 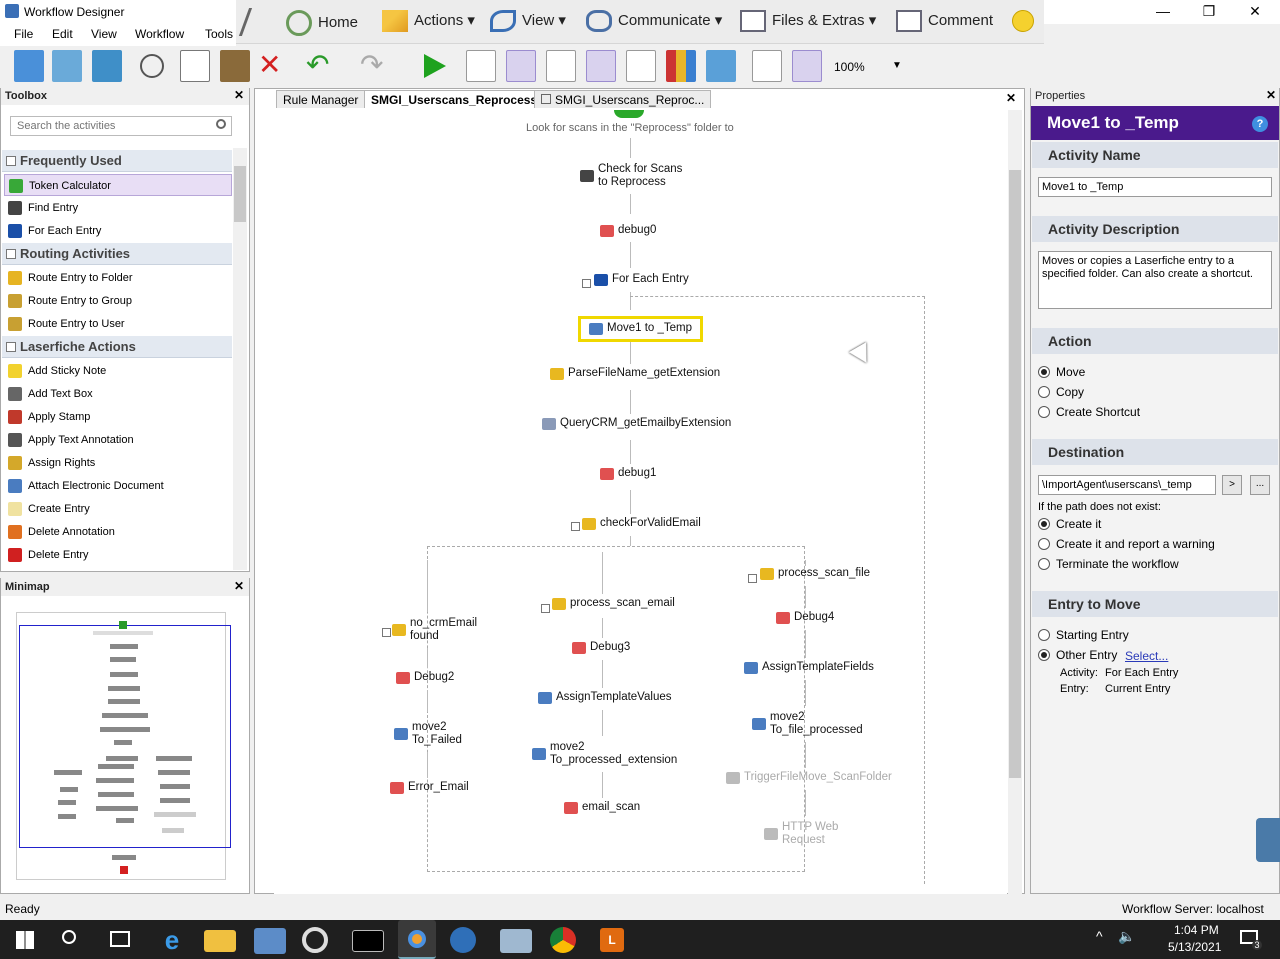 I want to click on destination-input: \ImportAgent\userscans\_temp, so click(x=1127, y=485).